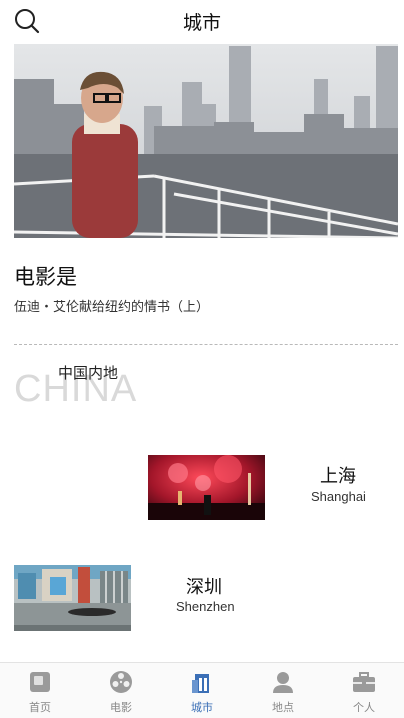 The width and height of the screenshot is (404, 718). Describe the element at coordinates (40, 682) in the screenshot. I see `home-icon` at that location.